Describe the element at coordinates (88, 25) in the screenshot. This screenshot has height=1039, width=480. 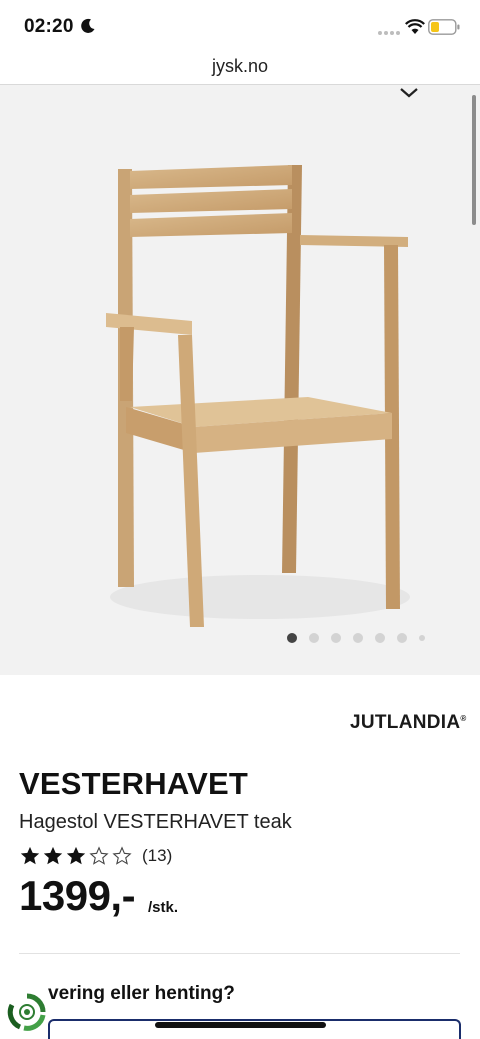
I see `moon-icon` at that location.